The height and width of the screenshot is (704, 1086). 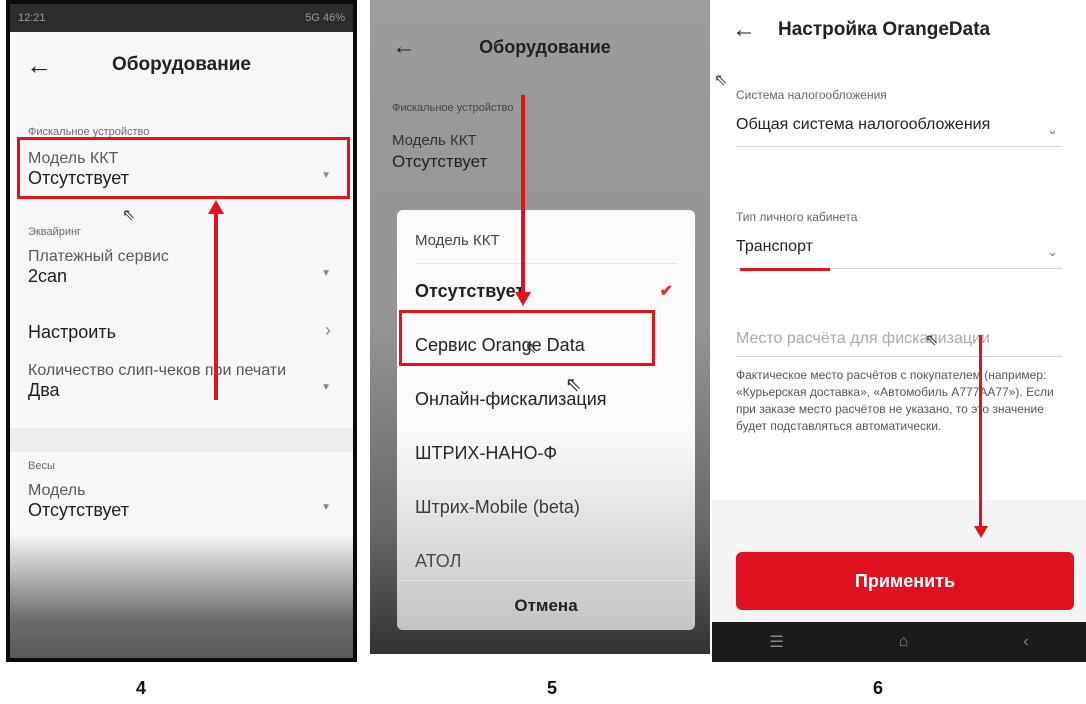 What do you see at coordinates (776, 642) in the screenshot?
I see `menu-icon: ☰` at bounding box center [776, 642].